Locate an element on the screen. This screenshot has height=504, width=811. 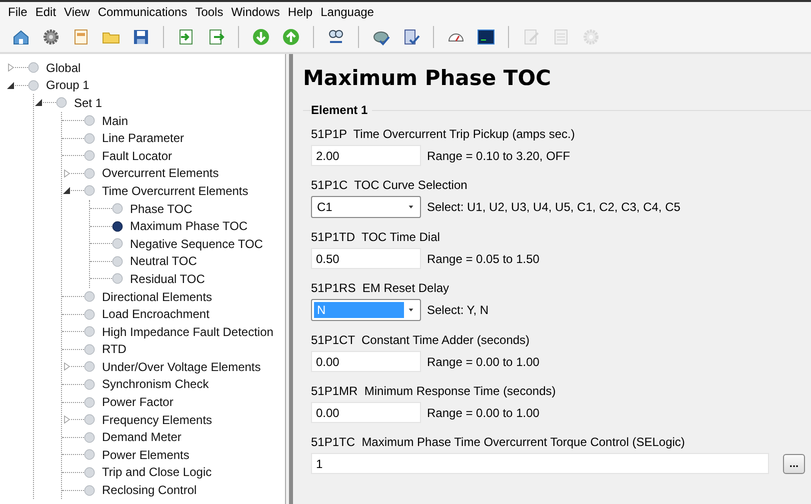
tree-item: Phase TOC is located at coordinates (161, 209).